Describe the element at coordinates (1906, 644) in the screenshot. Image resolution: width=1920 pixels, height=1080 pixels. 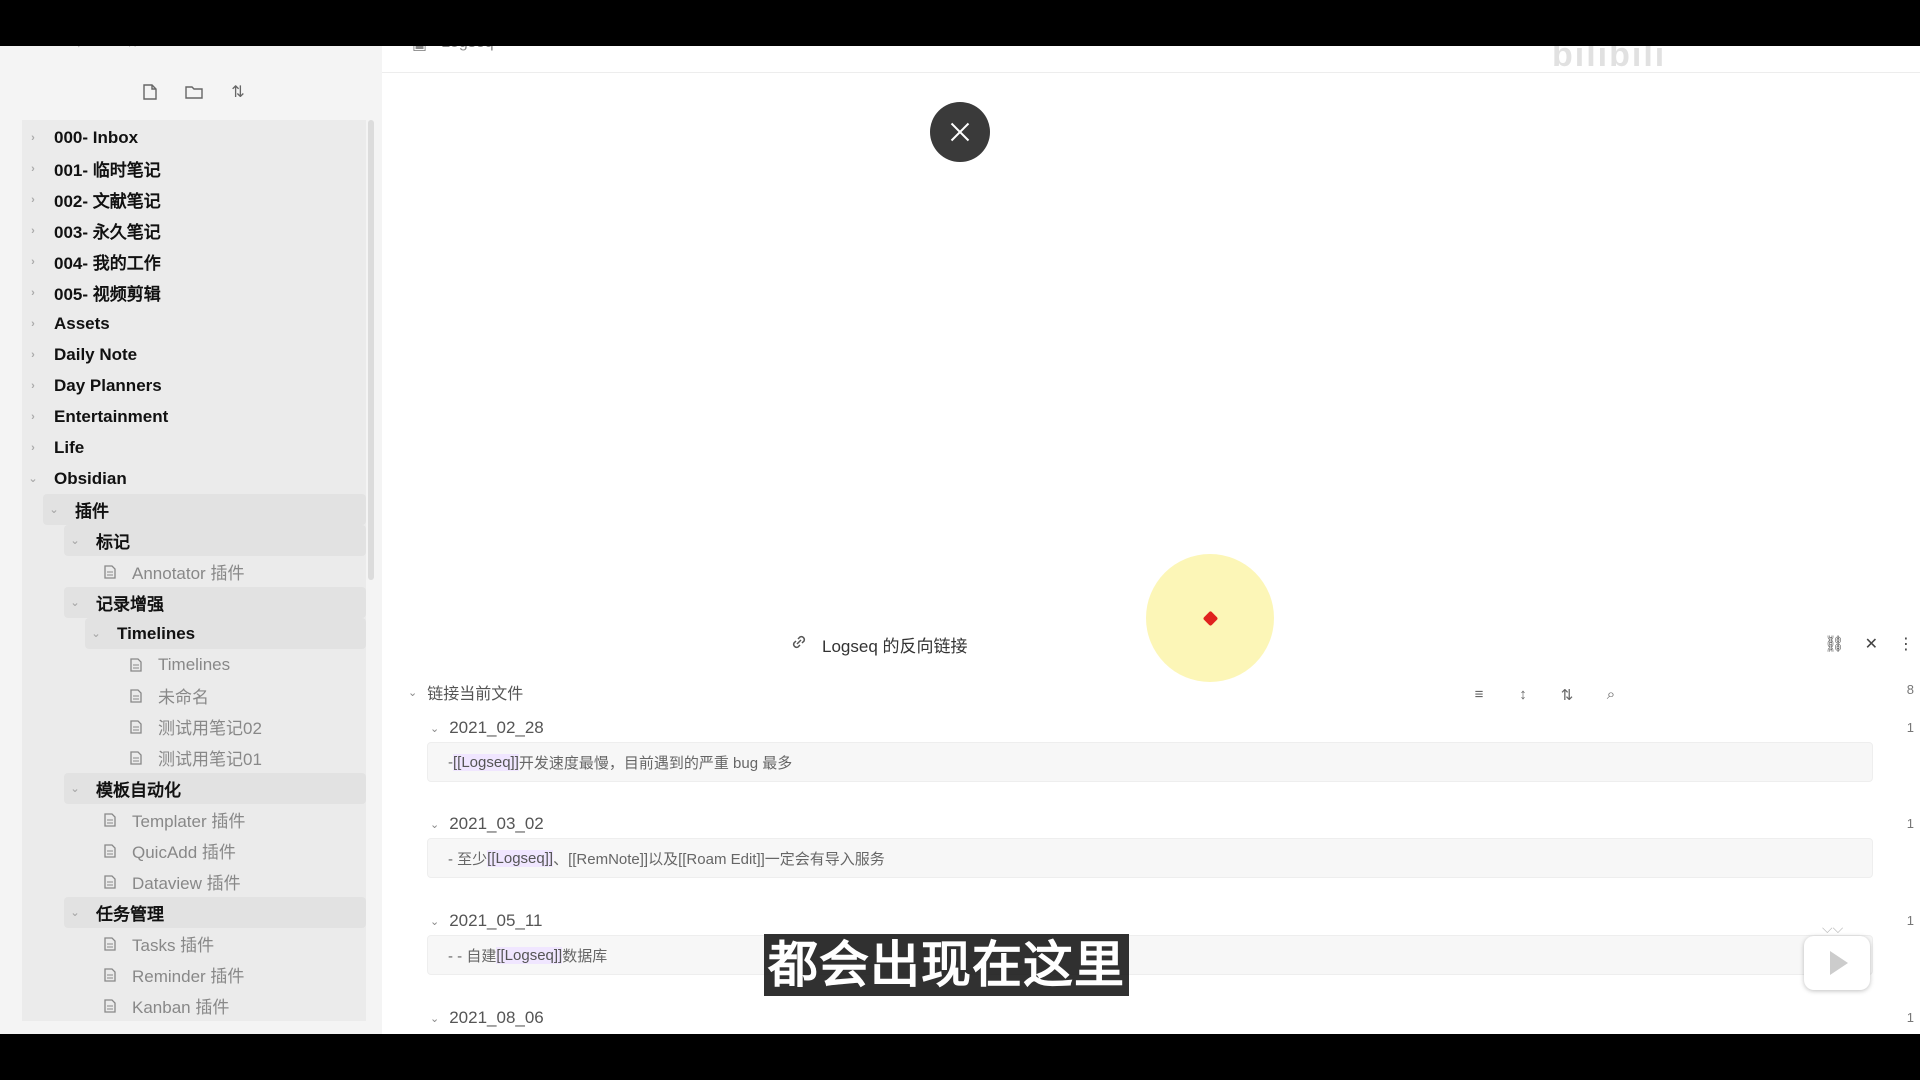
I see `more-options-icon: ⋮` at that location.